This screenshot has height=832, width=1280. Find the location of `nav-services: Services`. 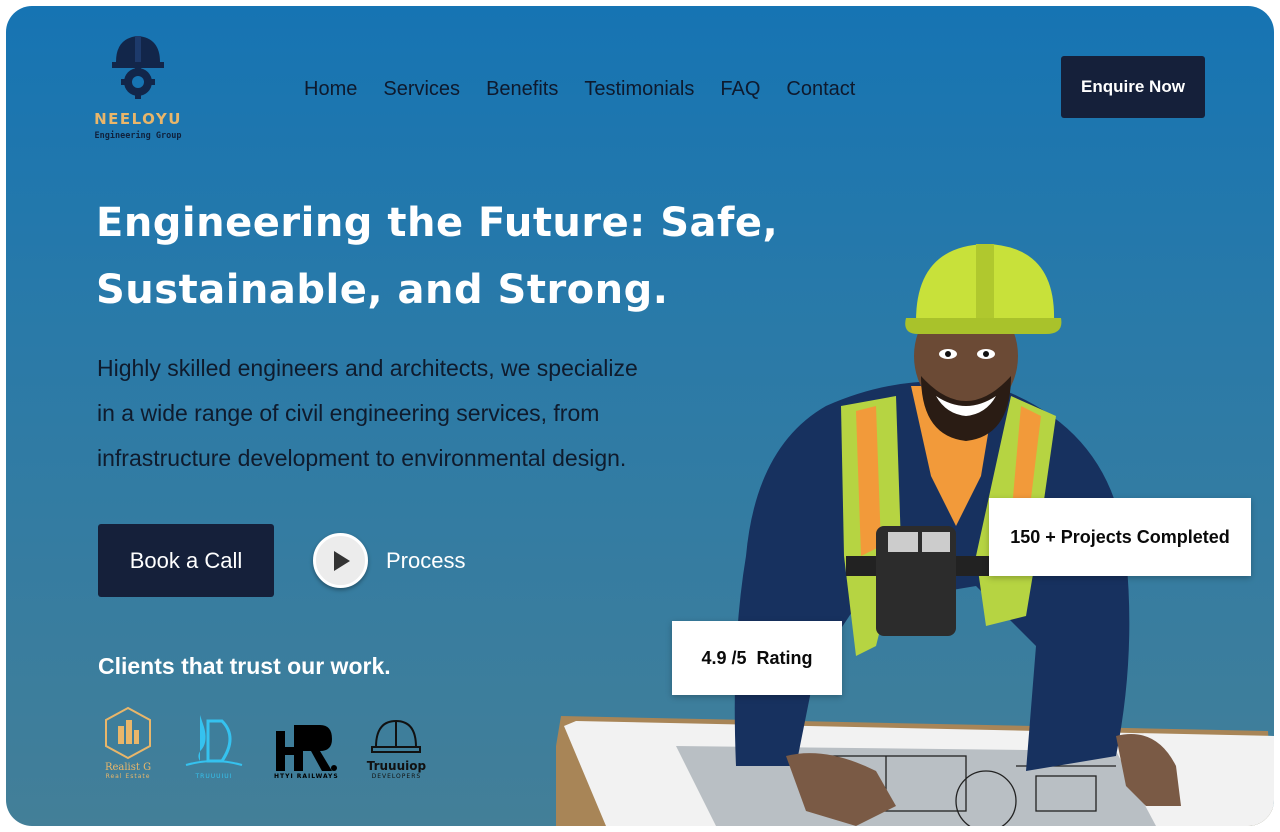

nav-services: Services is located at coordinates (421, 89).